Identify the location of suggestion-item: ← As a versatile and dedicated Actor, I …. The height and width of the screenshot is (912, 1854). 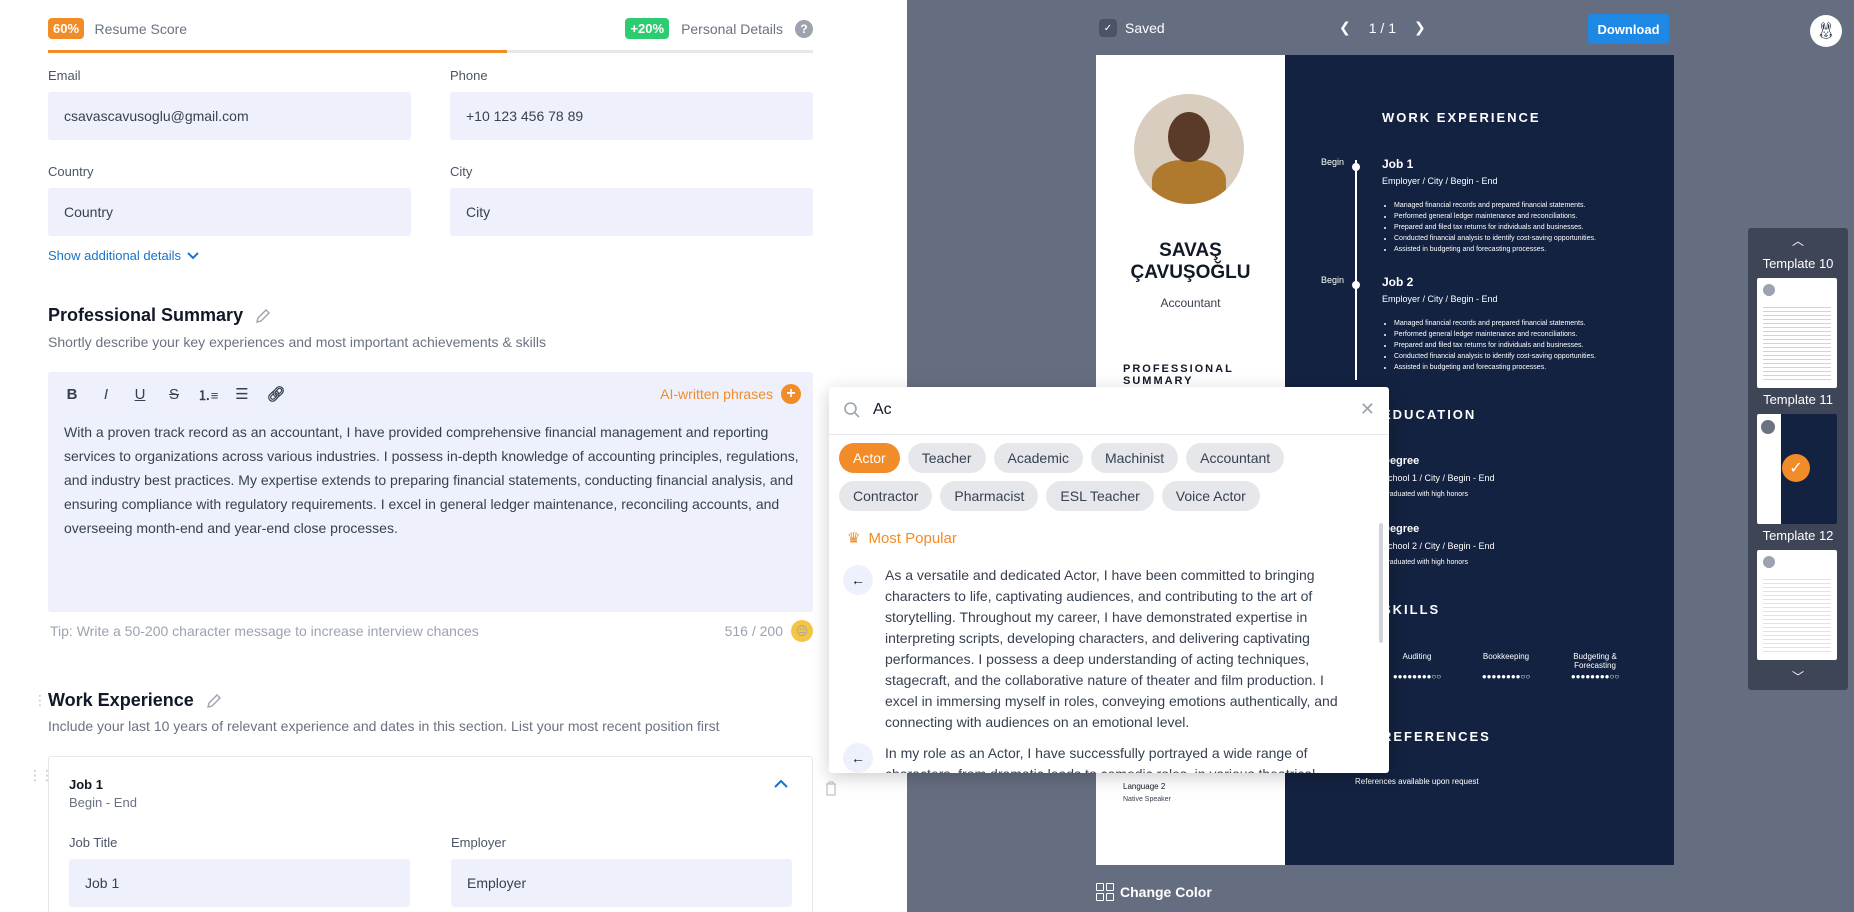
(1103, 647).